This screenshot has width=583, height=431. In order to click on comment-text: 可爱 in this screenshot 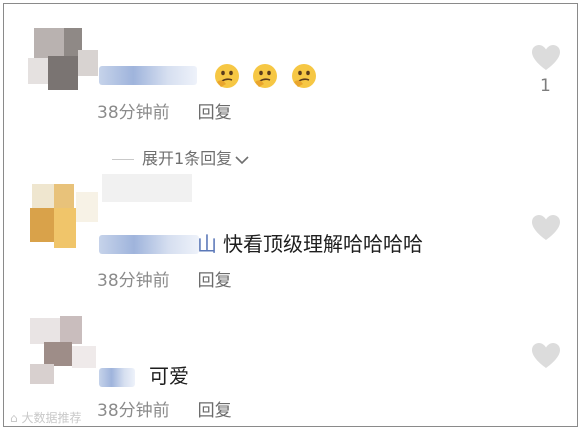, I will do `click(169, 376)`.